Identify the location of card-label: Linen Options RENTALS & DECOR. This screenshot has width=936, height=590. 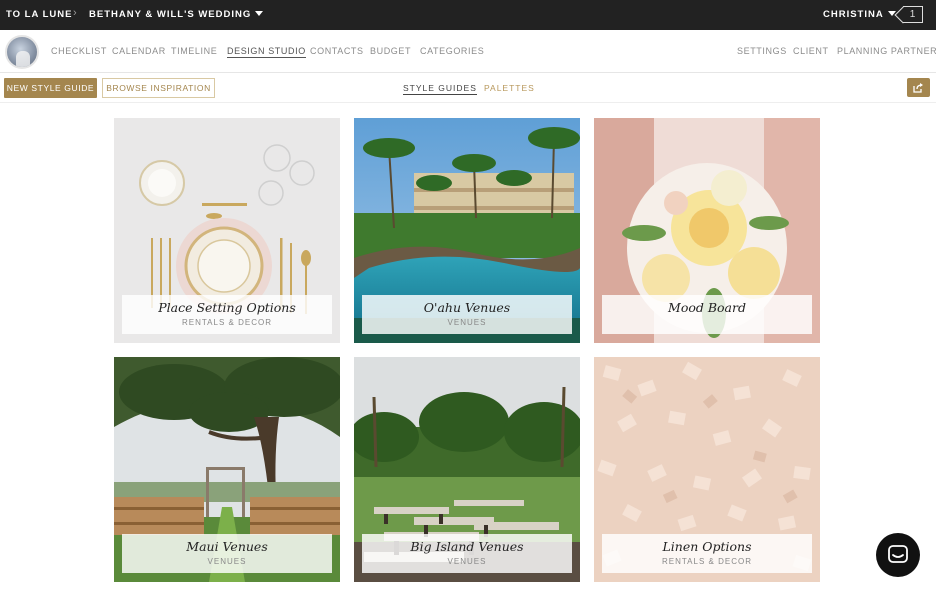
(707, 553).